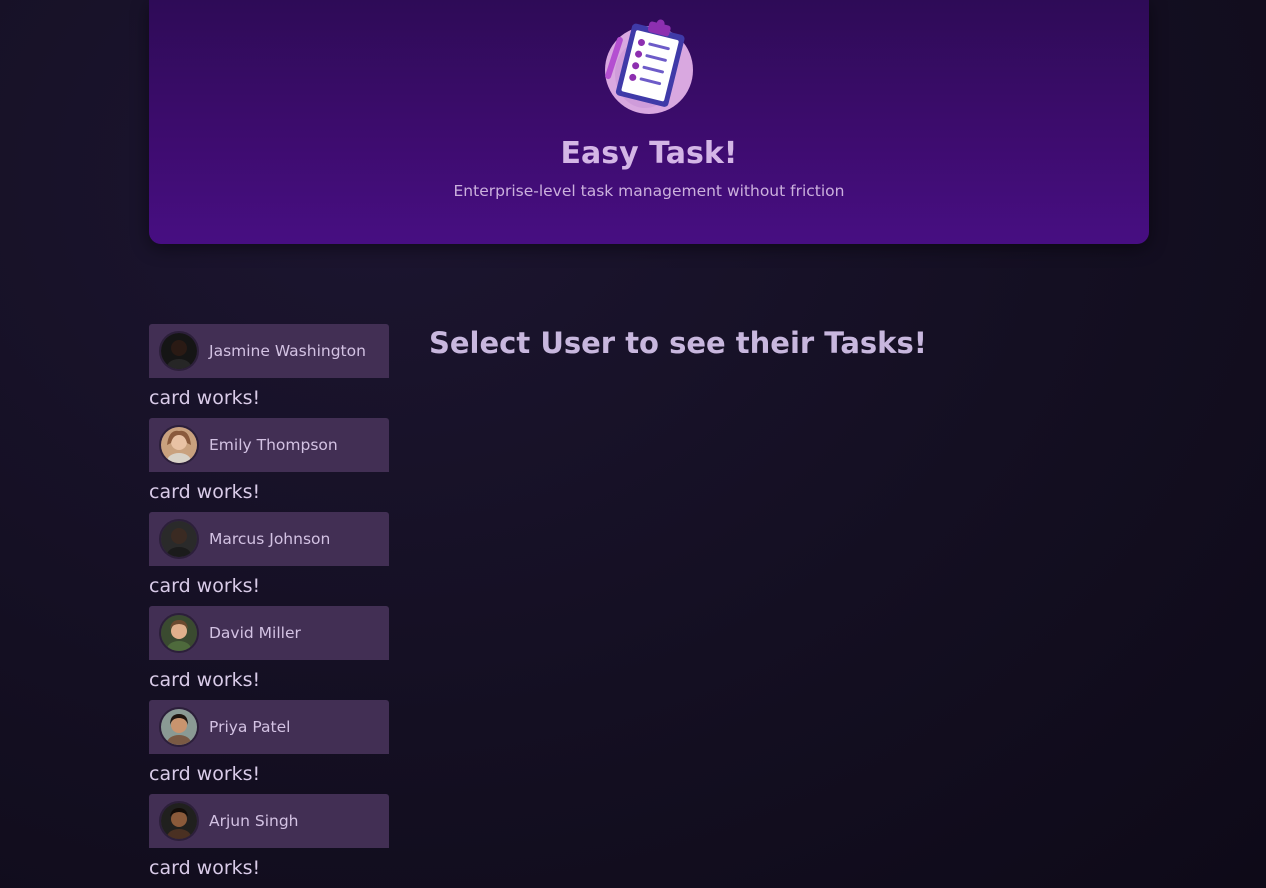 This screenshot has width=1266, height=888. What do you see at coordinates (255, 633) in the screenshot?
I see `user-name: David Miller` at bounding box center [255, 633].